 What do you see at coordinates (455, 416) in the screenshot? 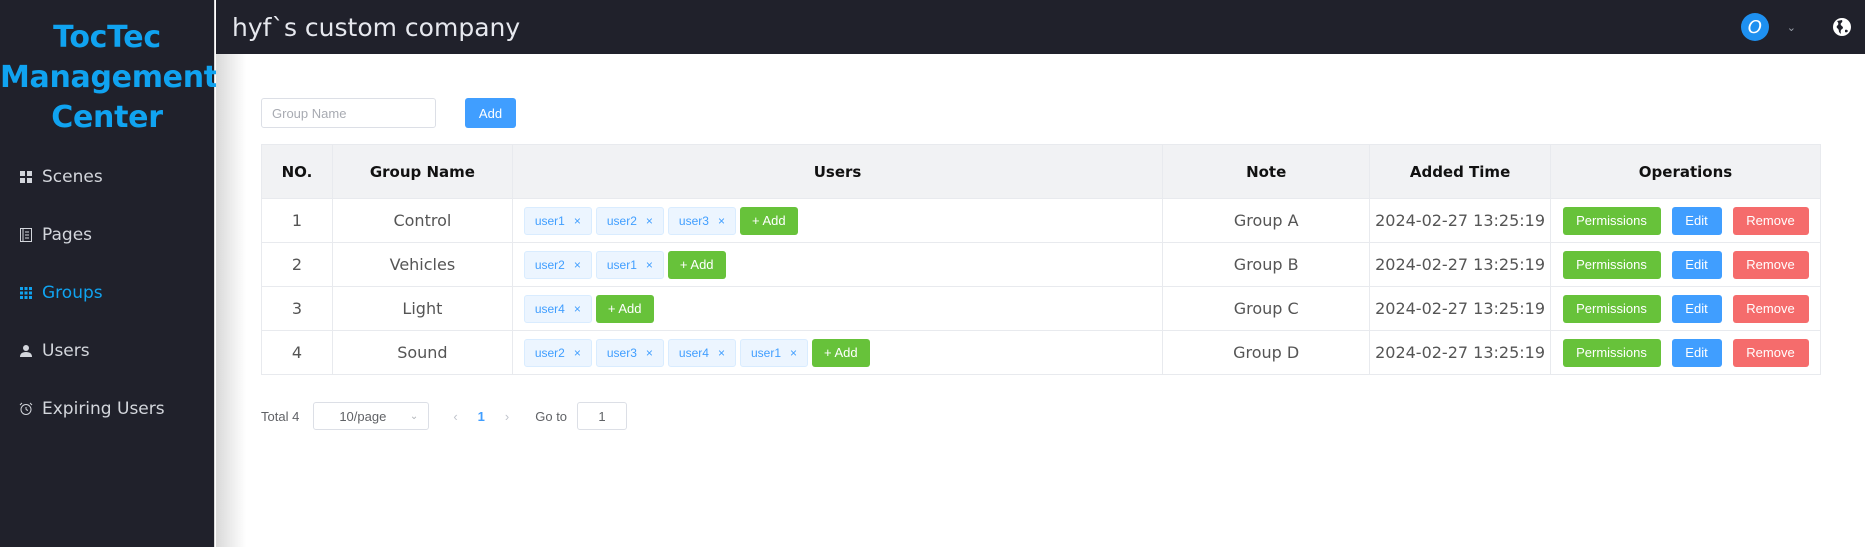
I see `prev-page-button: ‹` at bounding box center [455, 416].